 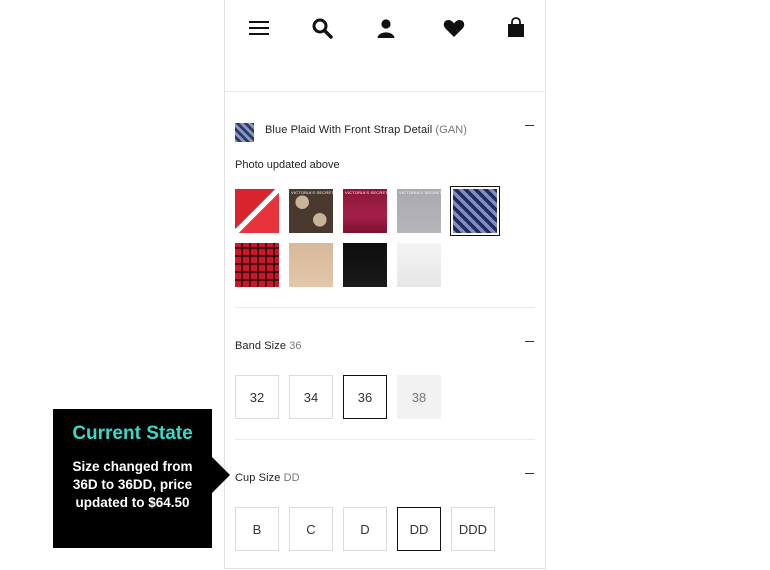 I want to click on color-name-heading: Blue Plaid With Front Strap Detail (GAN), so click(x=366, y=130).